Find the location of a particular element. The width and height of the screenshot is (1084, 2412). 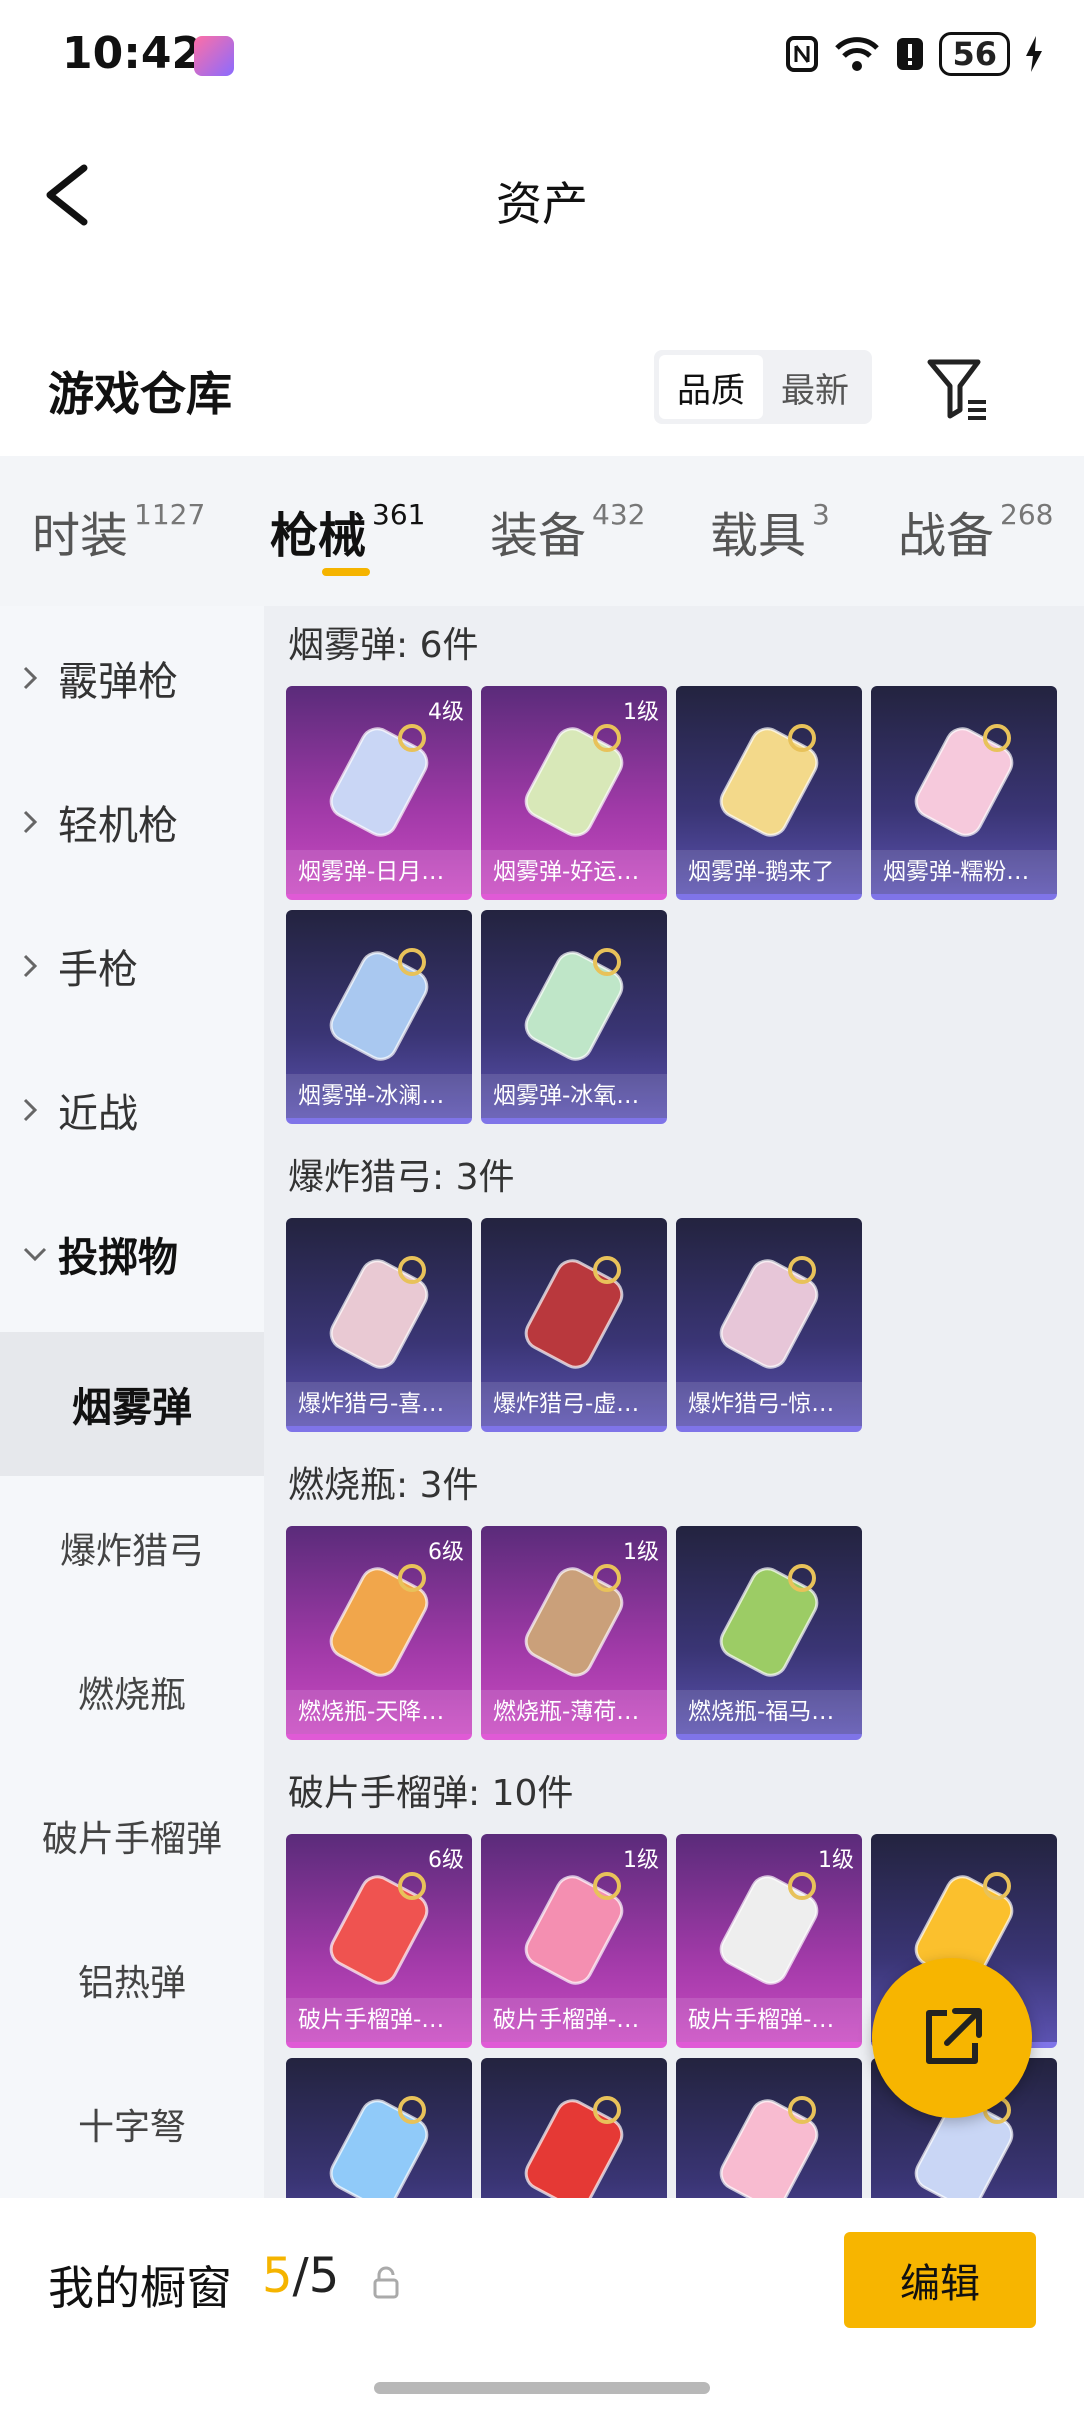

alert-icon is located at coordinates (910, 54).